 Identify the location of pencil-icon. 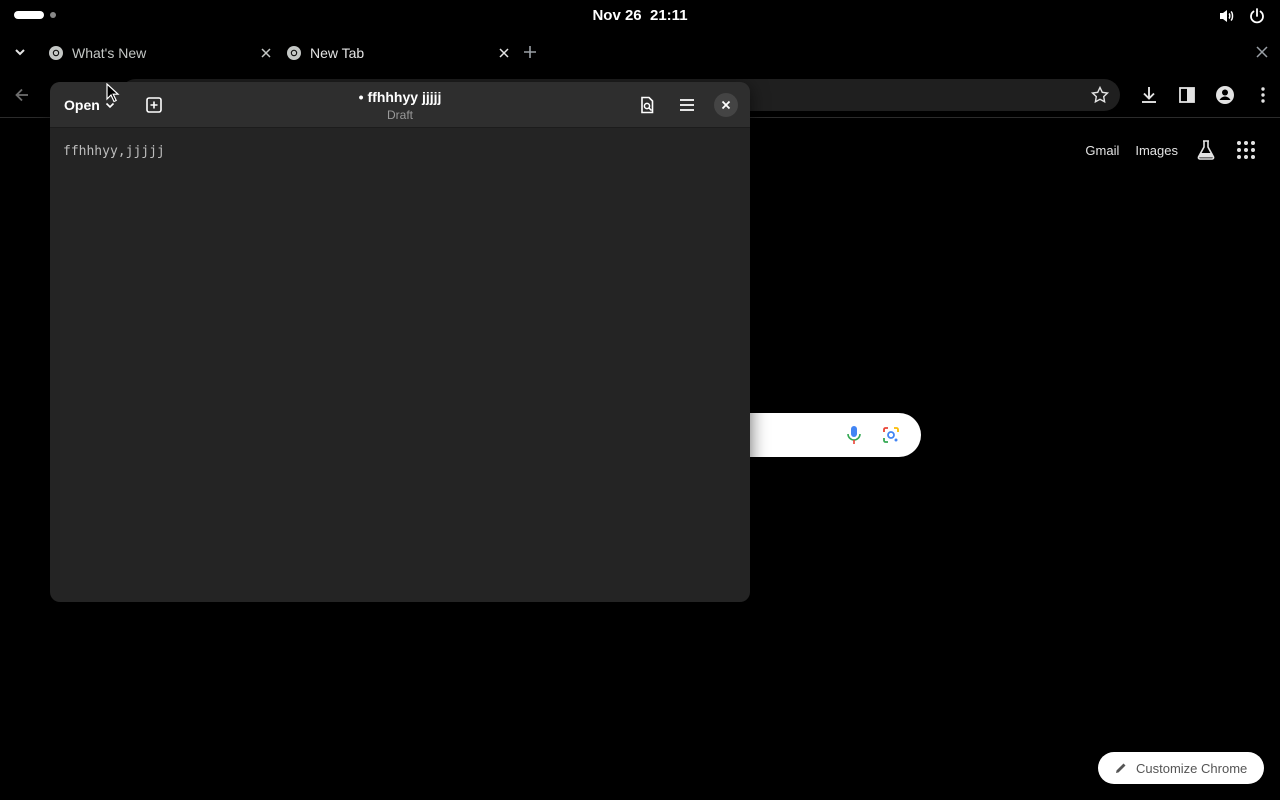
(1121, 768).